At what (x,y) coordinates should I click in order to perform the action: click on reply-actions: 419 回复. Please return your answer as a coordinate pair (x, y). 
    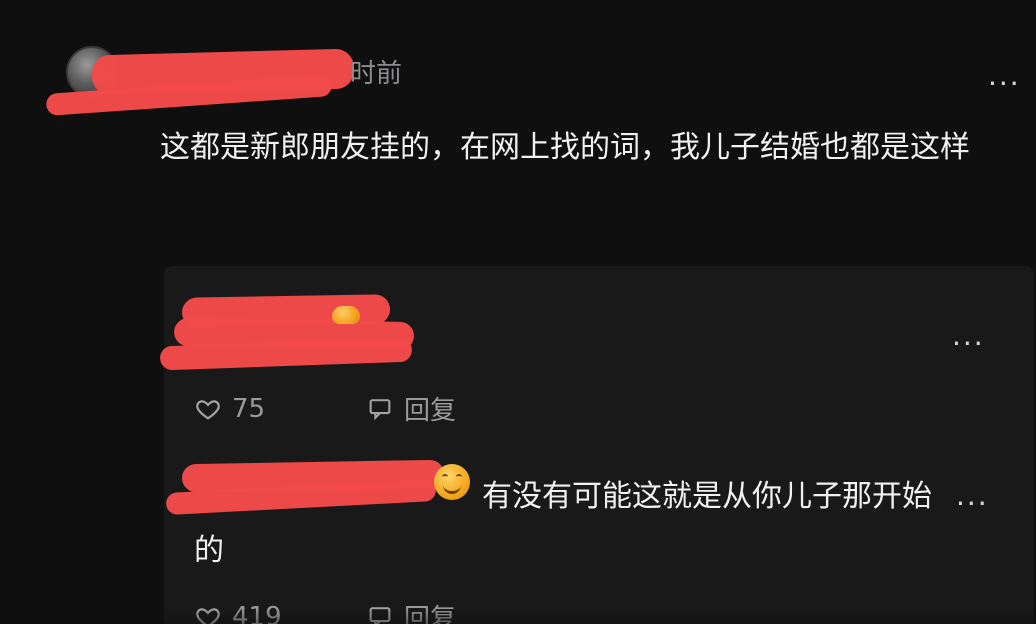
    Looking at the image, I should click on (325, 611).